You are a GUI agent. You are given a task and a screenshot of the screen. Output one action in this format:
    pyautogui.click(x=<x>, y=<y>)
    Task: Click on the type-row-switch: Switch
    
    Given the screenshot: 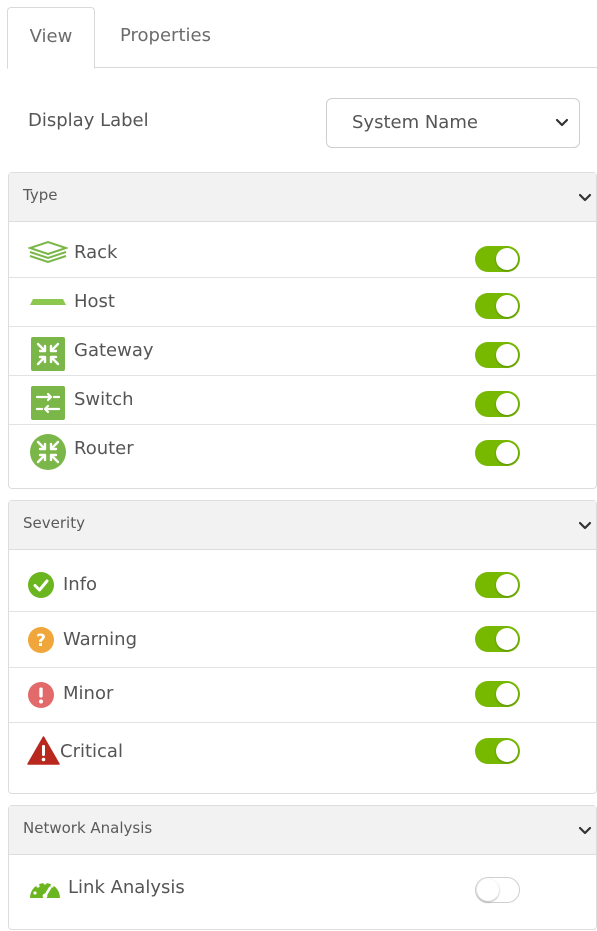 What is the action you would take?
    pyautogui.click(x=302, y=400)
    